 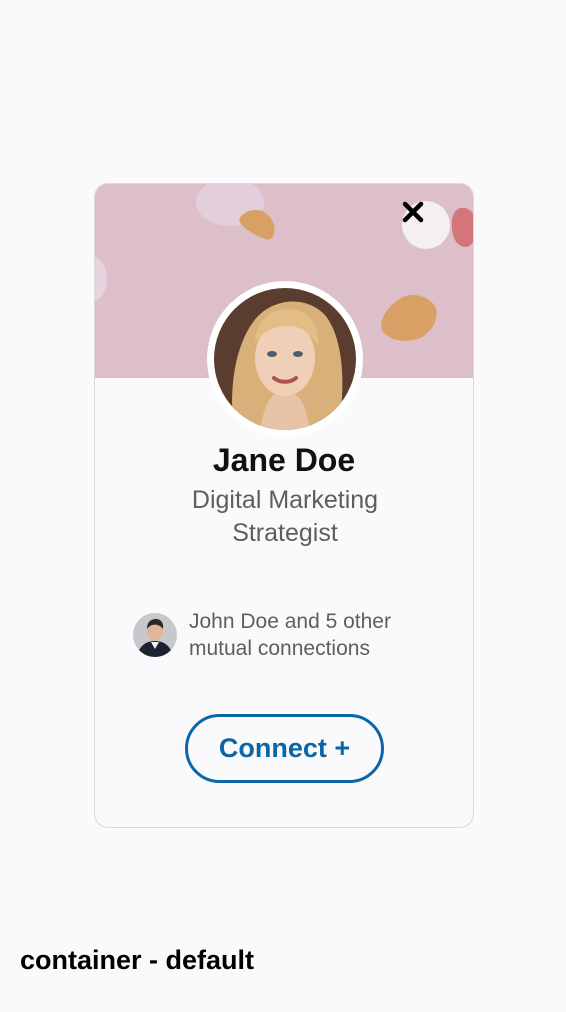 I want to click on mutual-connection-photo, so click(x=155, y=635).